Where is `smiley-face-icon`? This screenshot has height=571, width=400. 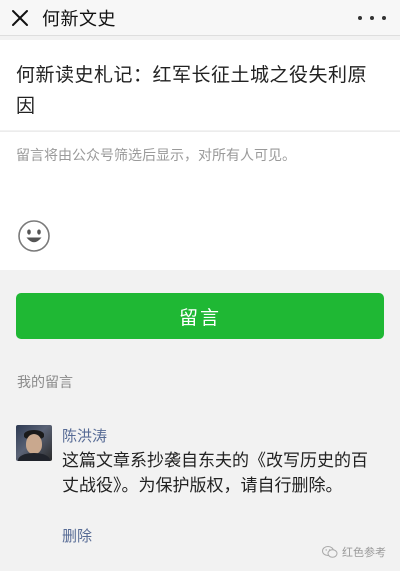 smiley-face-icon is located at coordinates (34, 236).